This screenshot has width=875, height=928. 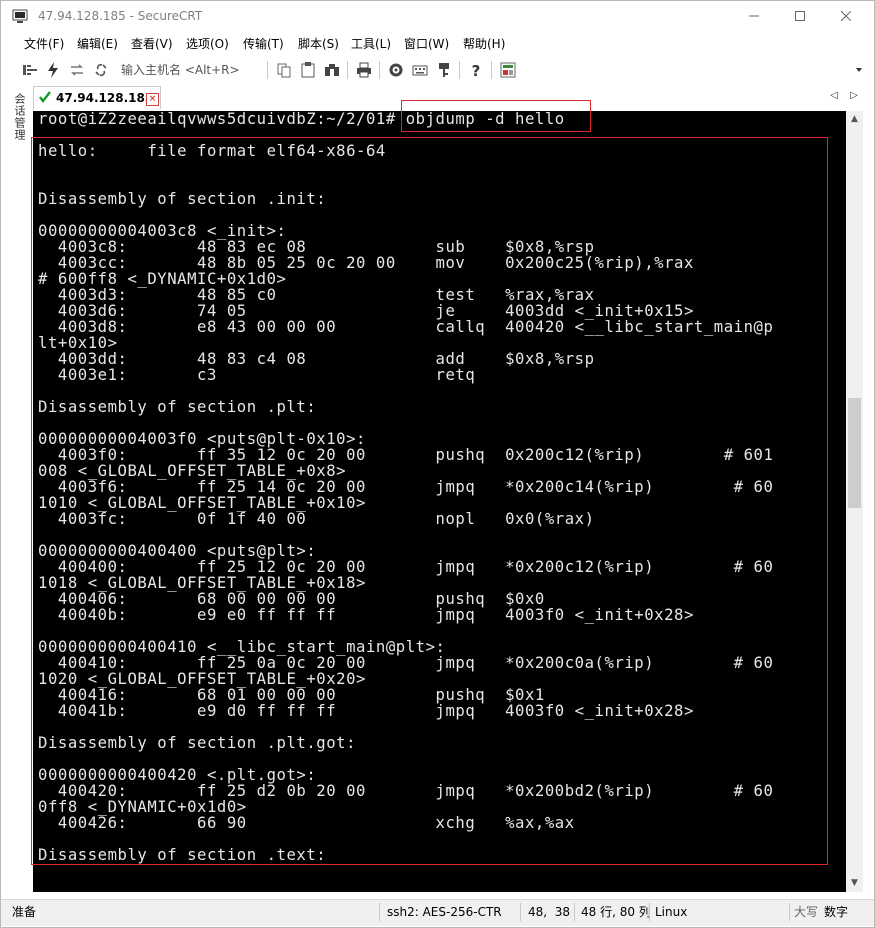 I want to click on menu-window: 窗口(W), so click(x=426, y=44).